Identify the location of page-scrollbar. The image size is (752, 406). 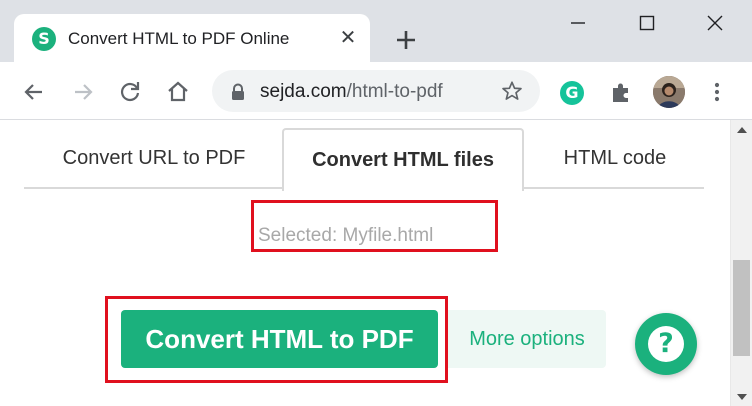
(741, 263).